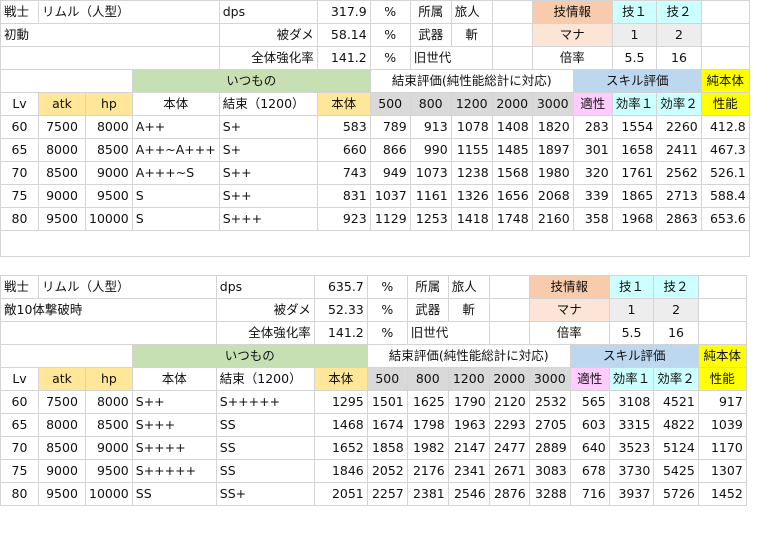 The image size is (770, 539). Describe the element at coordinates (343, 12) in the screenshot. I see `dps-value: 317.9` at that location.